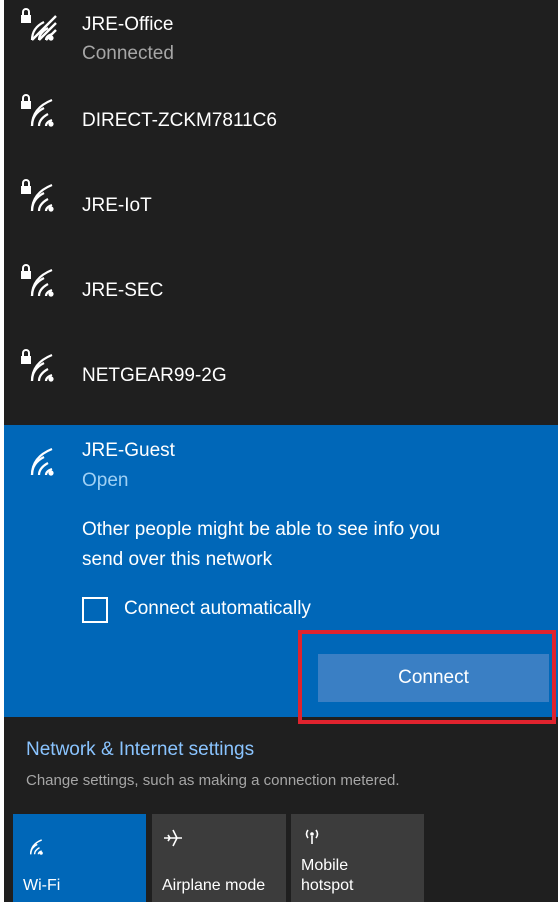 This screenshot has height=902, width=558. I want to click on network-name: JRE-IoT, so click(117, 205).